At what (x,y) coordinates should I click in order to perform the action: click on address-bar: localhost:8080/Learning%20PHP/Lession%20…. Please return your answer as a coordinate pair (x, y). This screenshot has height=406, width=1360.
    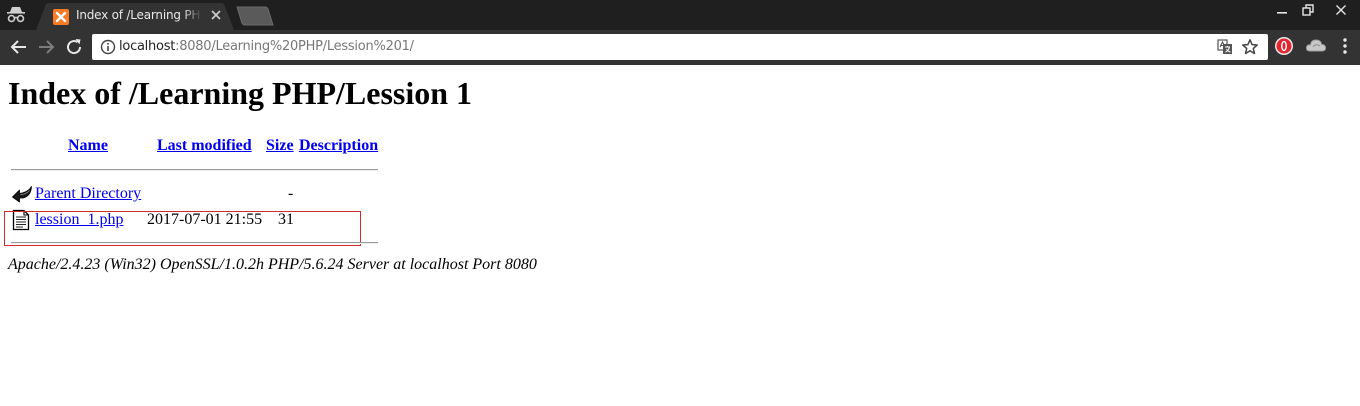
    Looking at the image, I should click on (680, 47).